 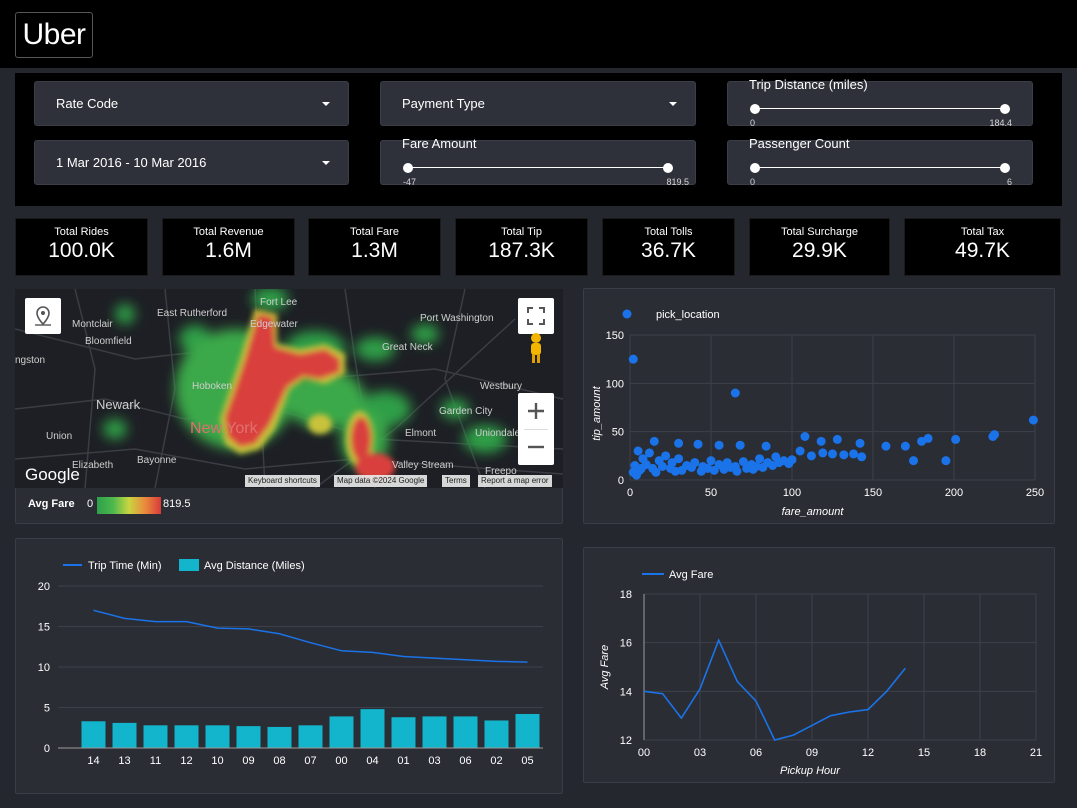 I want to click on map-place-label: Bayonne, so click(x=157, y=460).